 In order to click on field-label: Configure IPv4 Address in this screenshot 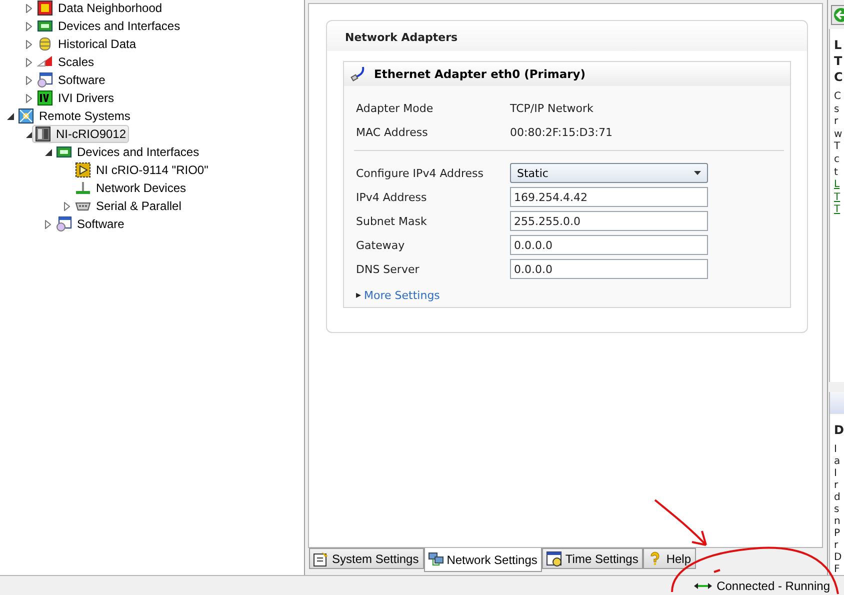, I will do `click(420, 173)`.